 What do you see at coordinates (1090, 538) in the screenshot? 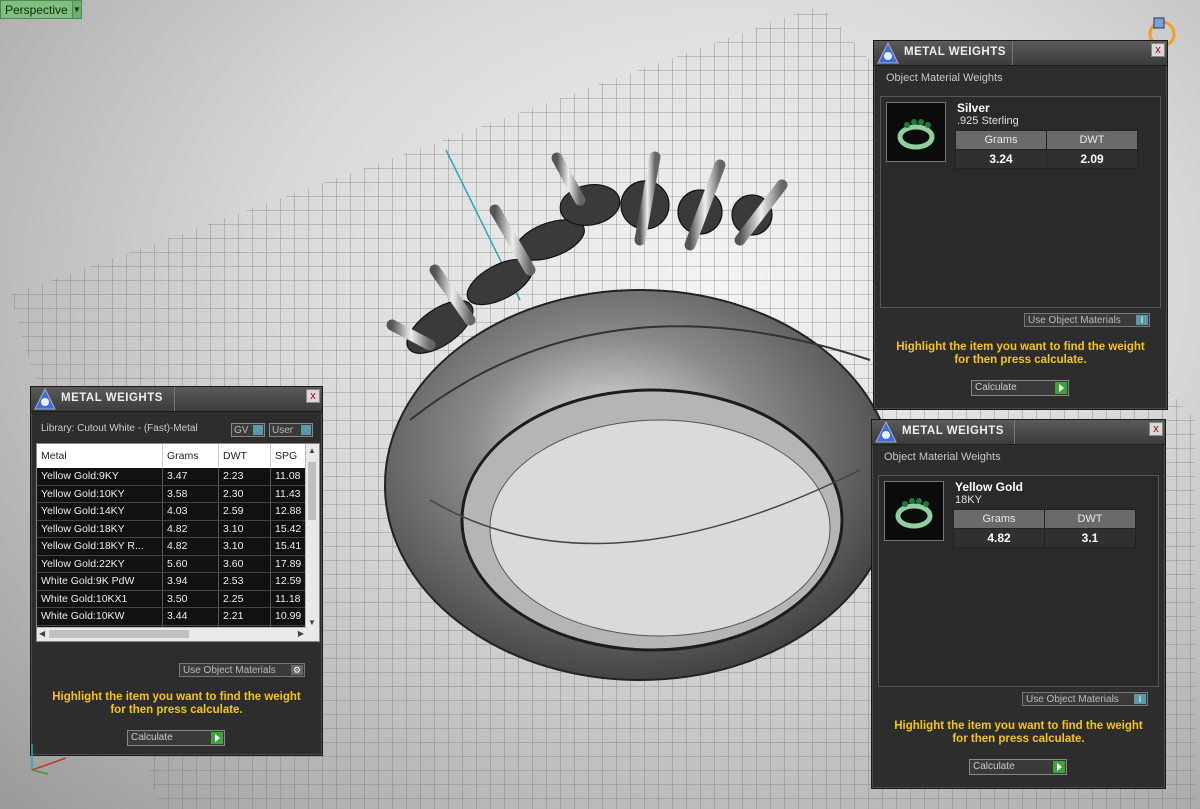
I see `dwt-value: 3.1` at bounding box center [1090, 538].